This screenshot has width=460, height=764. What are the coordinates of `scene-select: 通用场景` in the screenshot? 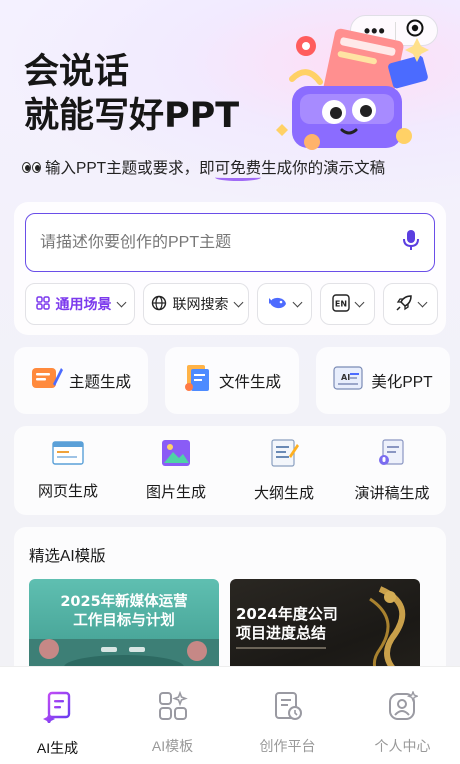 It's located at (80, 304).